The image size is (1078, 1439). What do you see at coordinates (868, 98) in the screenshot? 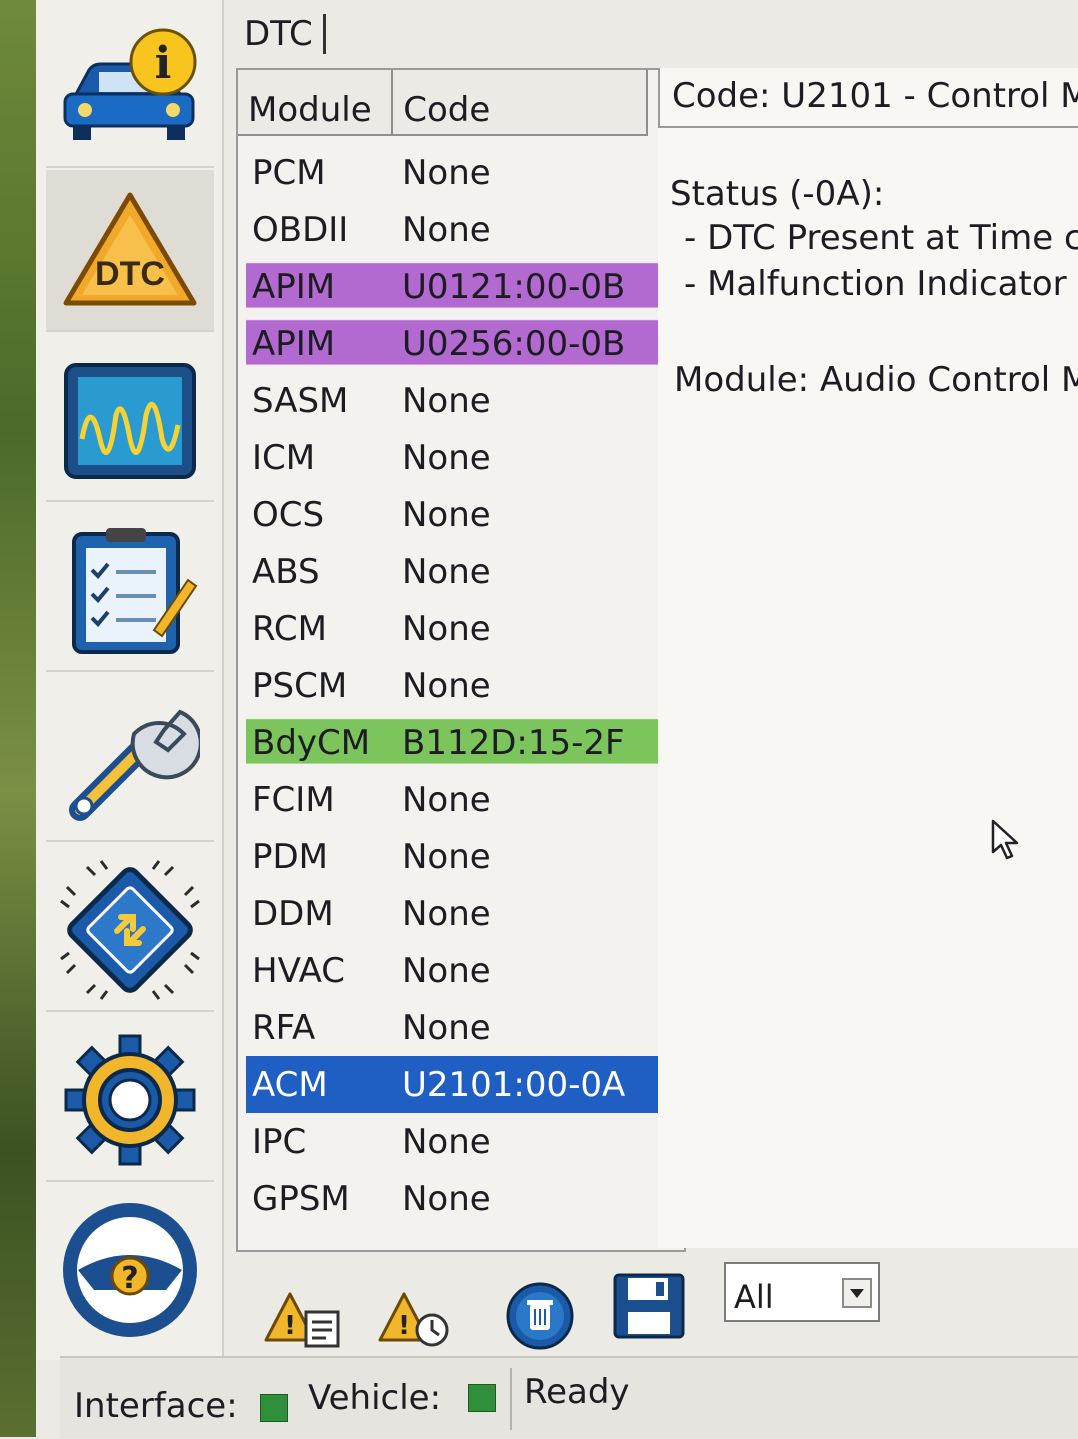
I see `detail-code-line: Code: U2101 - Control M` at bounding box center [868, 98].